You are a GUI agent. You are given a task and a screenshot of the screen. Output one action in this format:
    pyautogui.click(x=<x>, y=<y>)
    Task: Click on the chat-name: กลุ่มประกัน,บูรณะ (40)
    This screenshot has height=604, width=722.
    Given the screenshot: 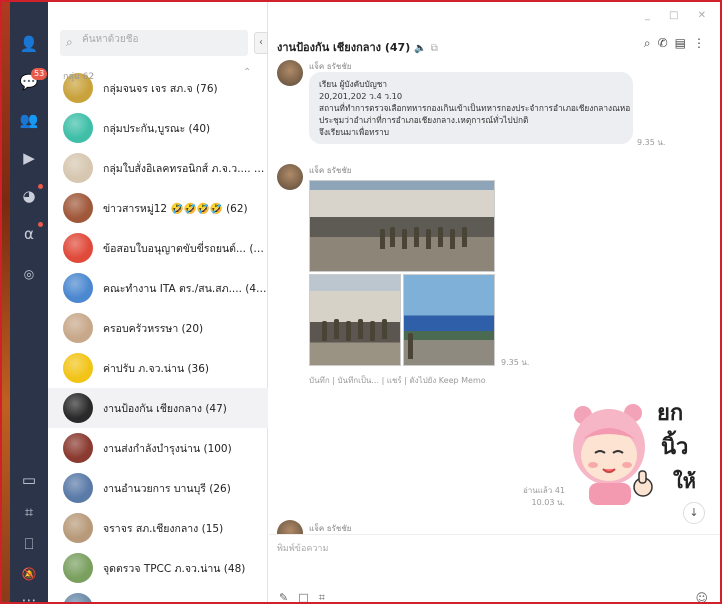 What is the action you would take?
    pyautogui.click(x=157, y=128)
    